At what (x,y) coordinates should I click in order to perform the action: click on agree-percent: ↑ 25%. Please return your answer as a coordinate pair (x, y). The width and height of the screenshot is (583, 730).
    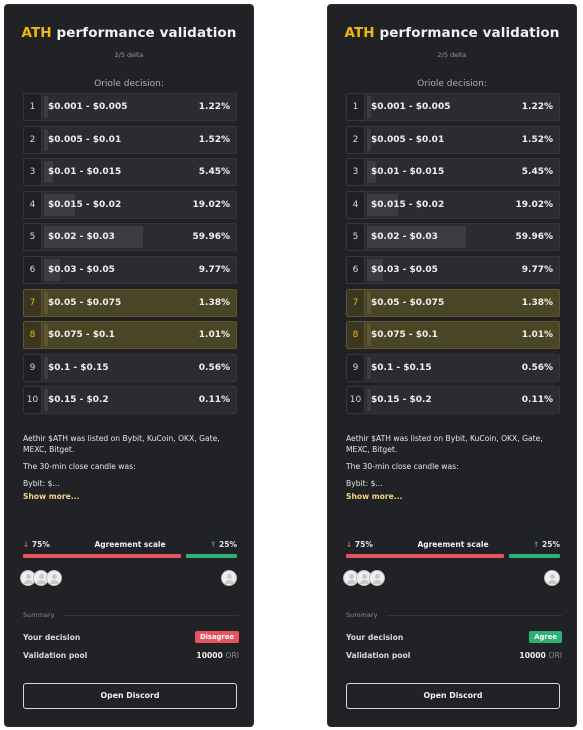
    Looking at the image, I should click on (223, 544).